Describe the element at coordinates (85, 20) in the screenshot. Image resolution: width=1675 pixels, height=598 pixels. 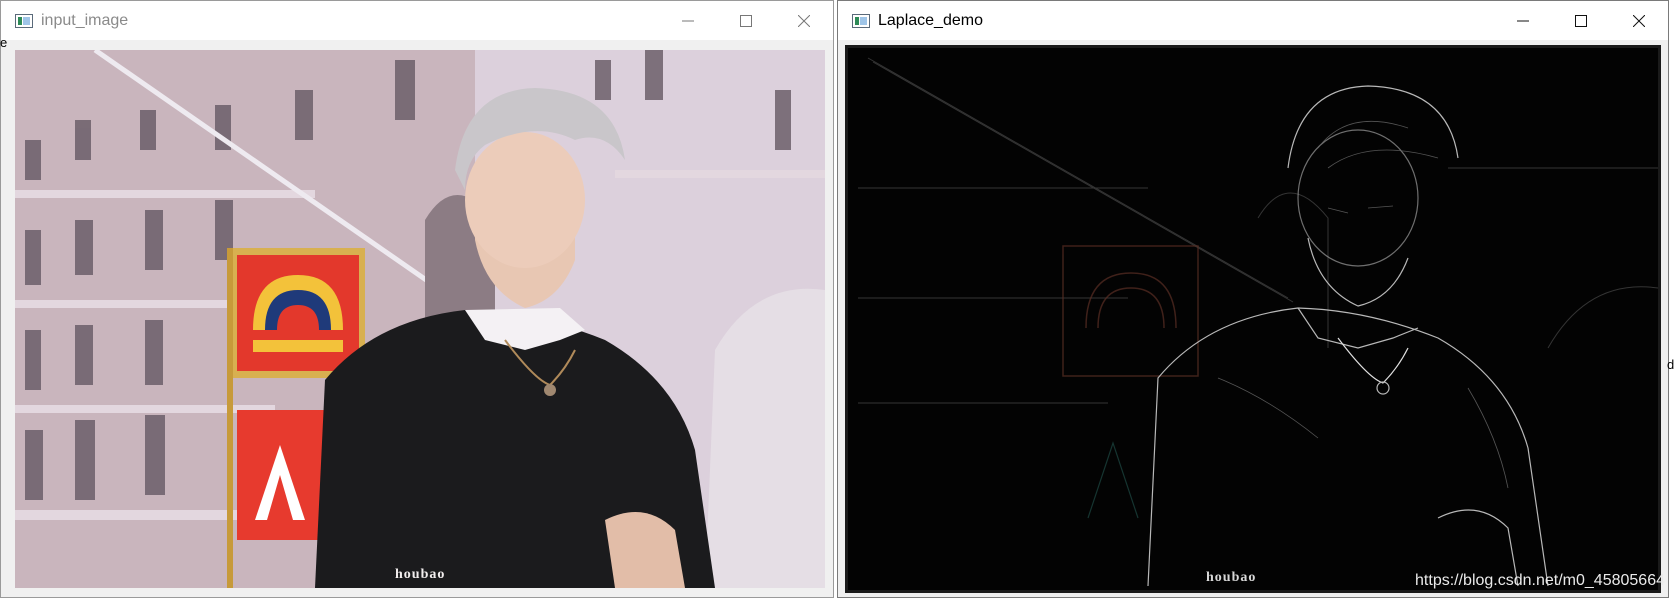
I see `window-title: input_image` at that location.